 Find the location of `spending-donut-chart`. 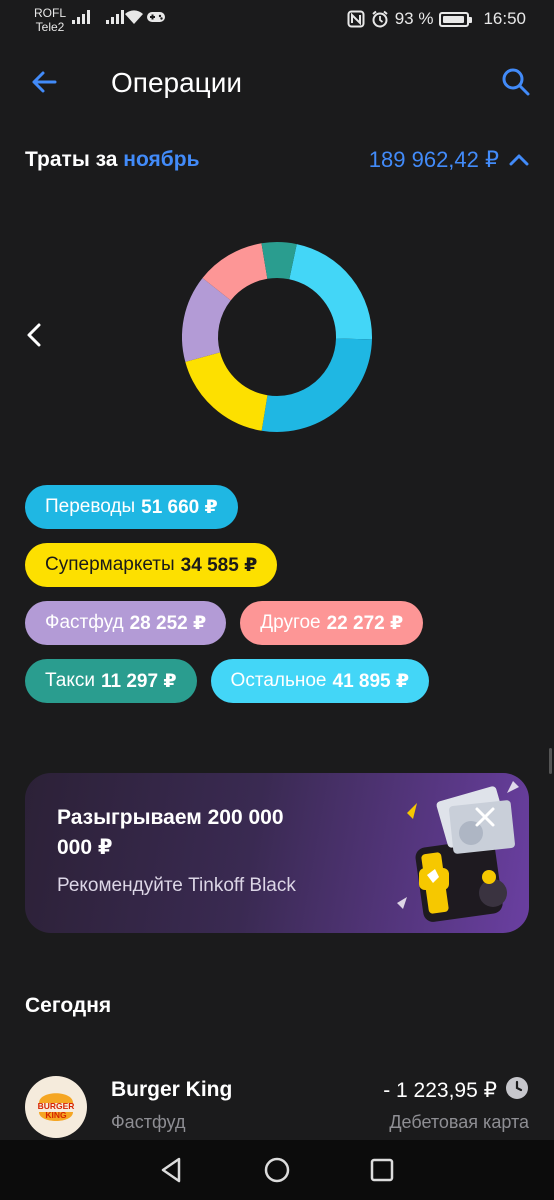

spending-donut-chart is located at coordinates (277, 337).